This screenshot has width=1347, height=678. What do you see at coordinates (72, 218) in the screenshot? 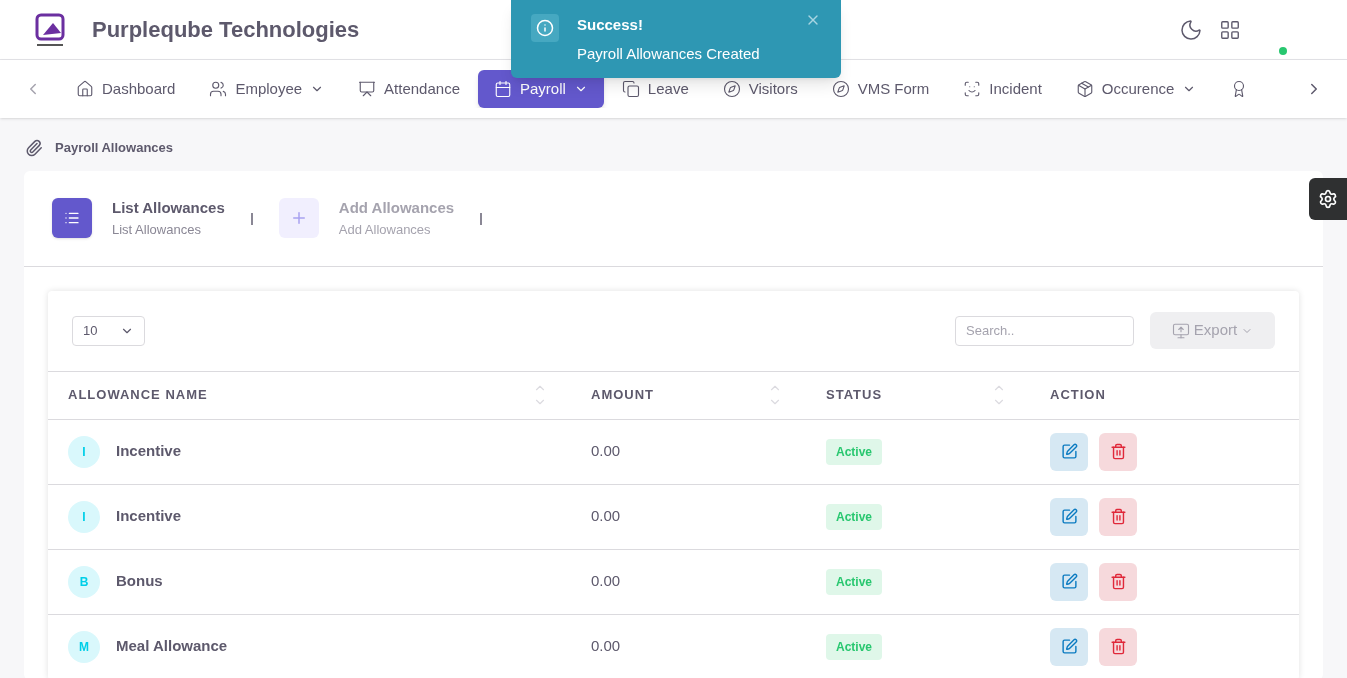
I see `list-icon` at bounding box center [72, 218].